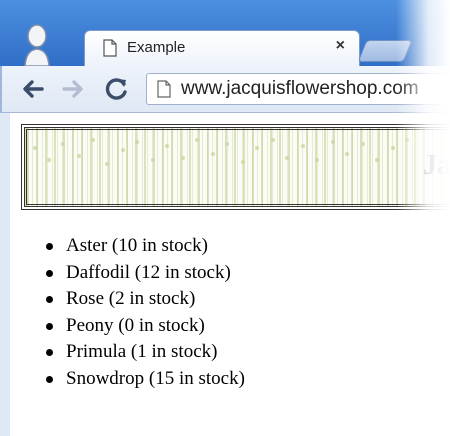 The width and height of the screenshot is (450, 436). What do you see at coordinates (142, 299) in the screenshot?
I see `list-item: Rose (2 in stock)` at bounding box center [142, 299].